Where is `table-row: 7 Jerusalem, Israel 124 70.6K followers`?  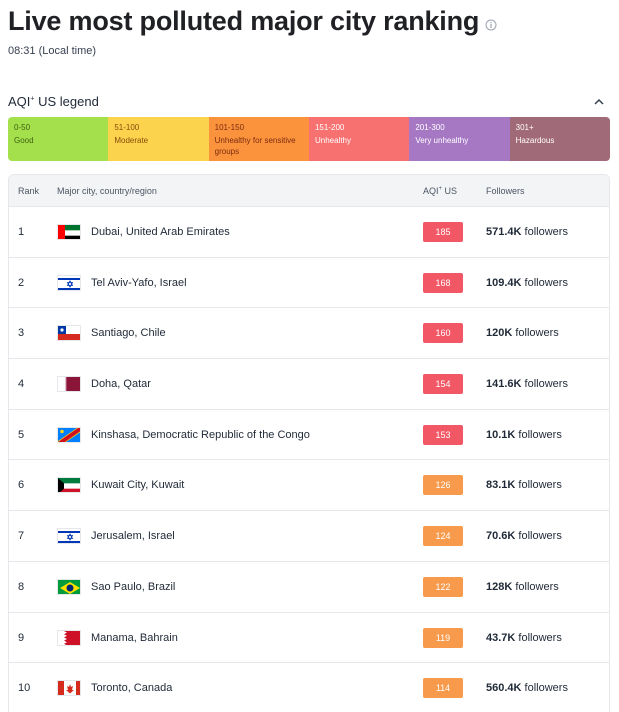
table-row: 7 Jerusalem, Israel 124 70.6K followers is located at coordinates (309, 536).